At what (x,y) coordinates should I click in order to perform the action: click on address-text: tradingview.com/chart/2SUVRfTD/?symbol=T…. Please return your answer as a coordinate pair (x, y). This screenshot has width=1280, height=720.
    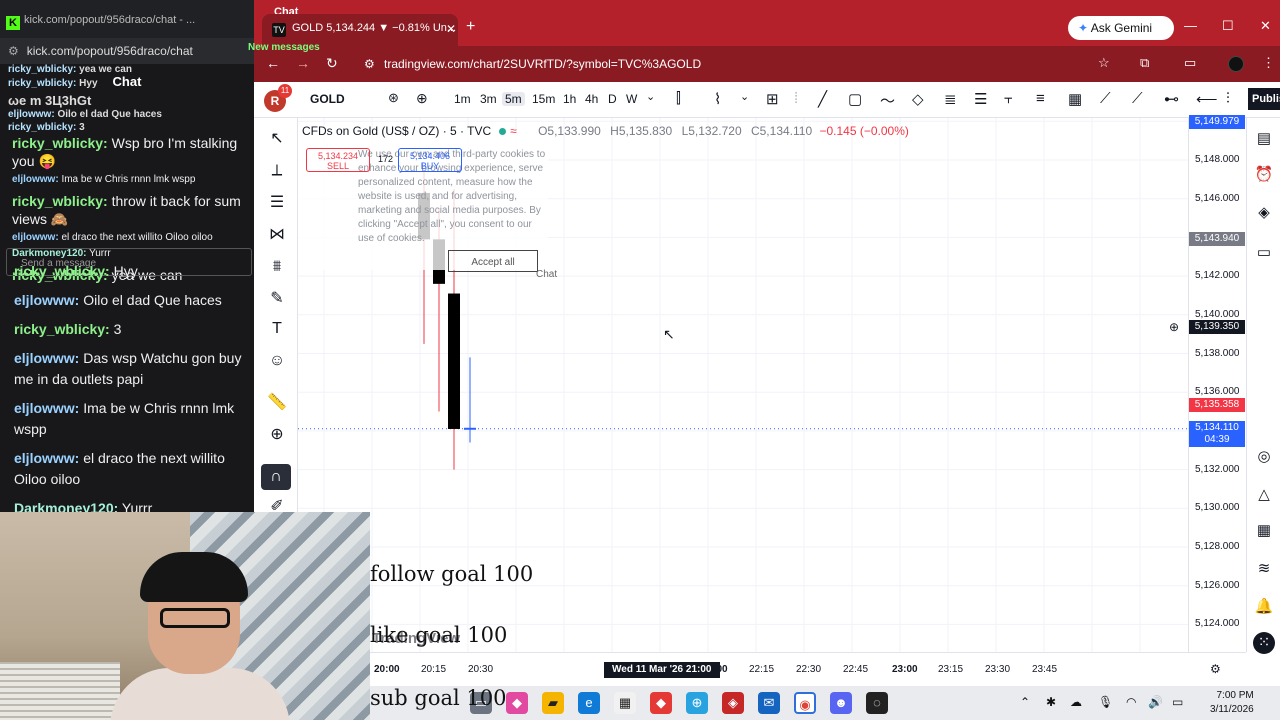
    Looking at the image, I should click on (542, 64).